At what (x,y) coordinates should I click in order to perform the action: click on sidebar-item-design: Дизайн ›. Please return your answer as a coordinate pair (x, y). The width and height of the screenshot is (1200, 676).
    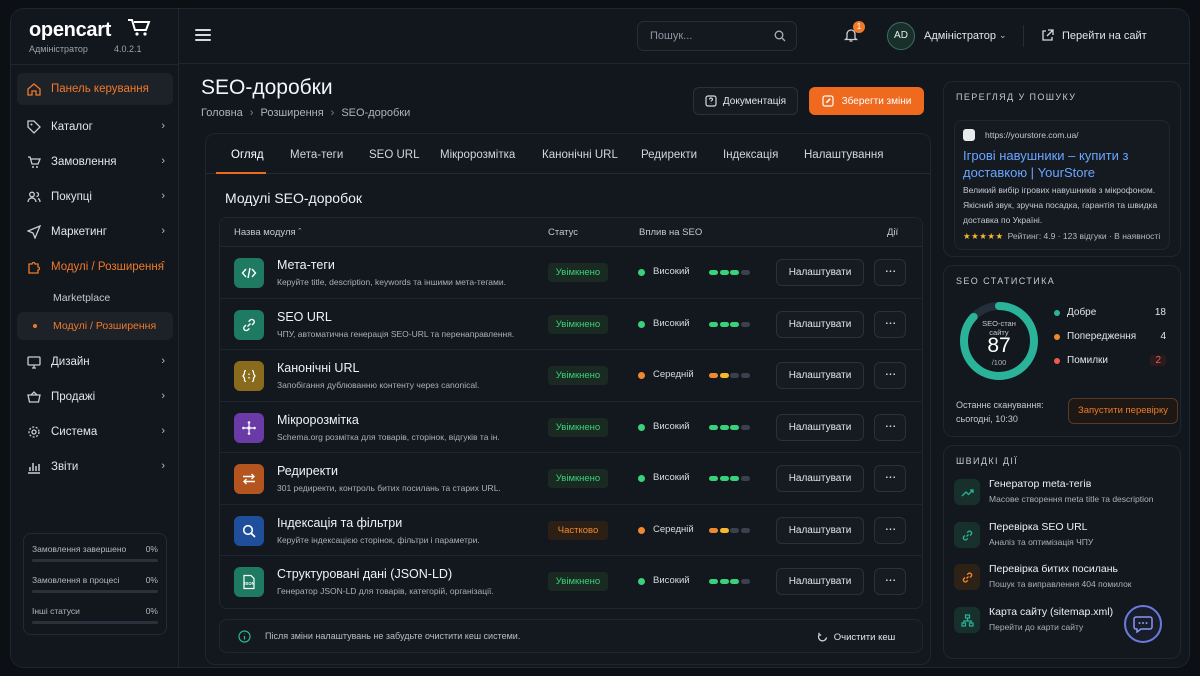
    Looking at the image, I should click on (95, 361).